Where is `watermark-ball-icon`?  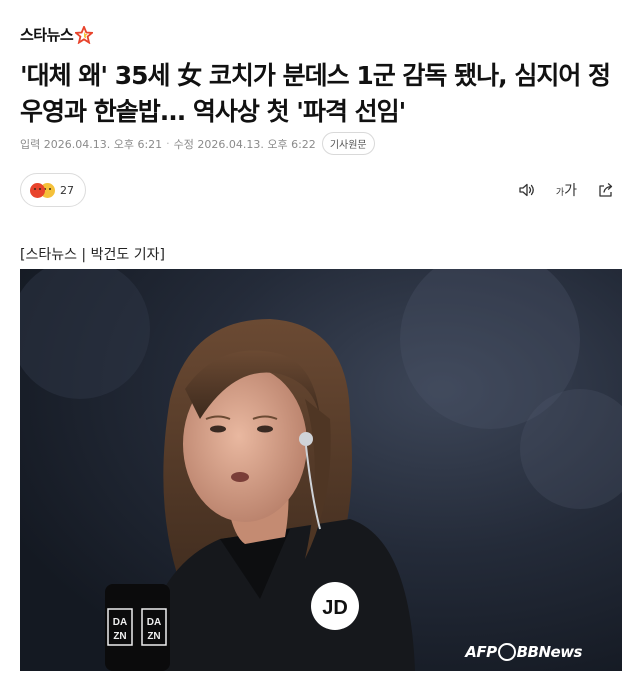 watermark-ball-icon is located at coordinates (506, 652).